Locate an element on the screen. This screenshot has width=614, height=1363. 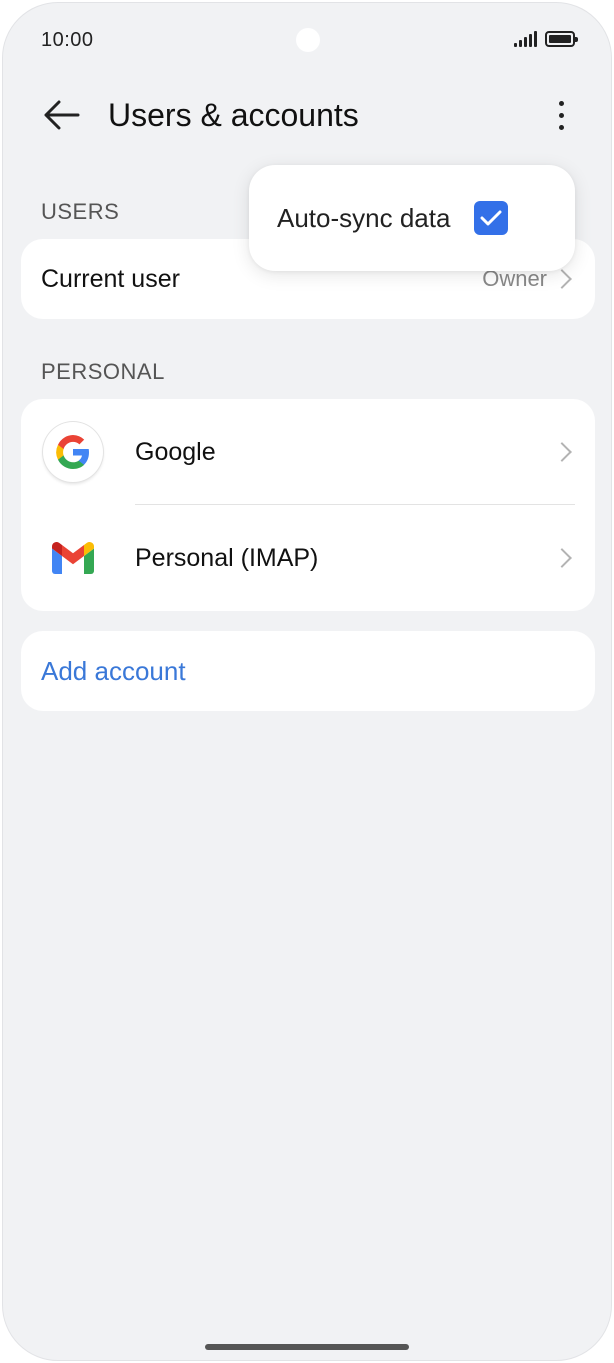
add-account-card: Add account is located at coordinates (308, 671).